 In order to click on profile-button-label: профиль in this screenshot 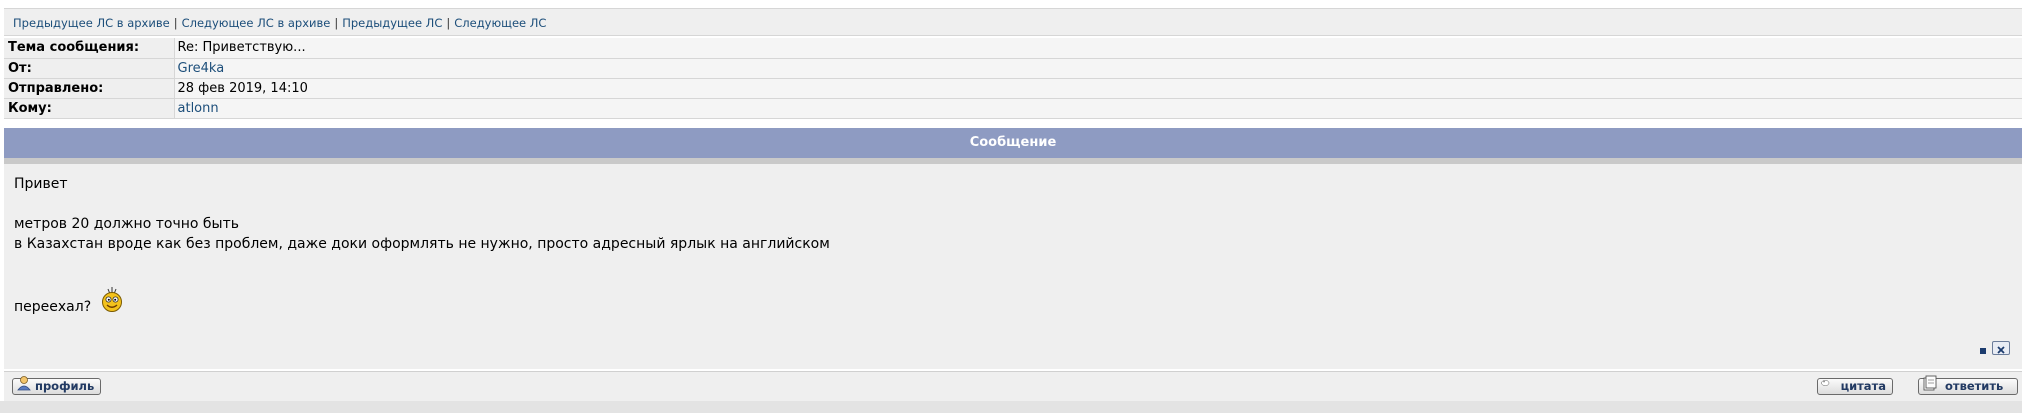, I will do `click(65, 386)`.